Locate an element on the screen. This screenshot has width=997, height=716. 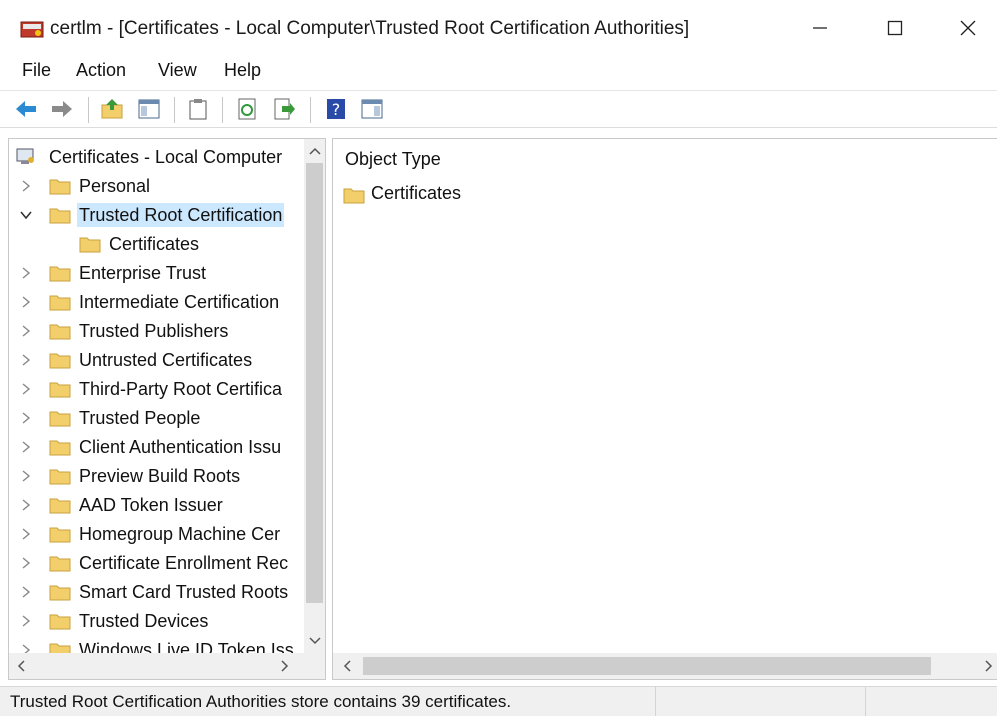
tree-item: Homegroup Machine Cer is located at coordinates (154, 534).